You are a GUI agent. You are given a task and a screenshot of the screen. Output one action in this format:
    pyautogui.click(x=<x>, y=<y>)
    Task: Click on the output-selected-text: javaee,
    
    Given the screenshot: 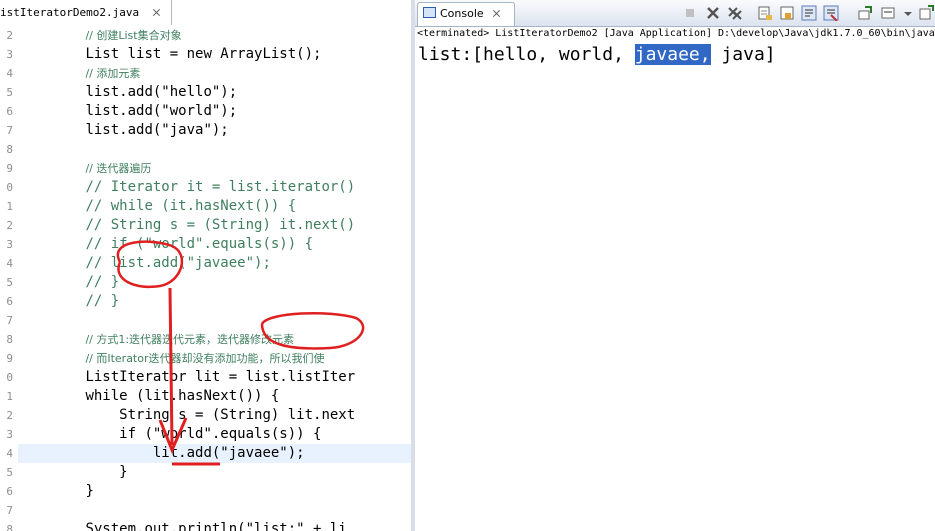 What is the action you would take?
    pyautogui.click(x=672, y=54)
    